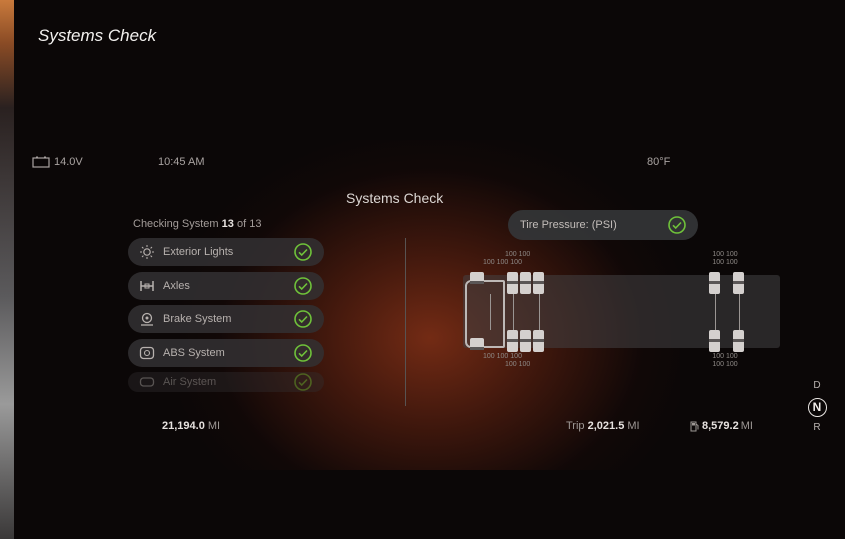 Image resolution: width=845 pixels, height=539 pixels. I want to click on background-photo-strip, so click(7, 269).